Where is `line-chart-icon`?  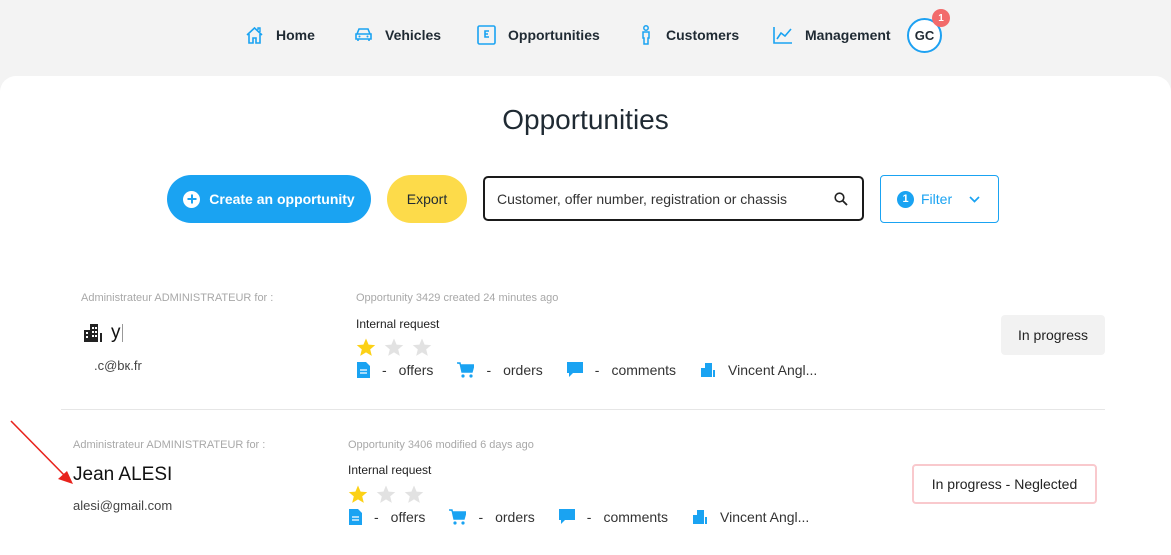 line-chart-icon is located at coordinates (782, 35).